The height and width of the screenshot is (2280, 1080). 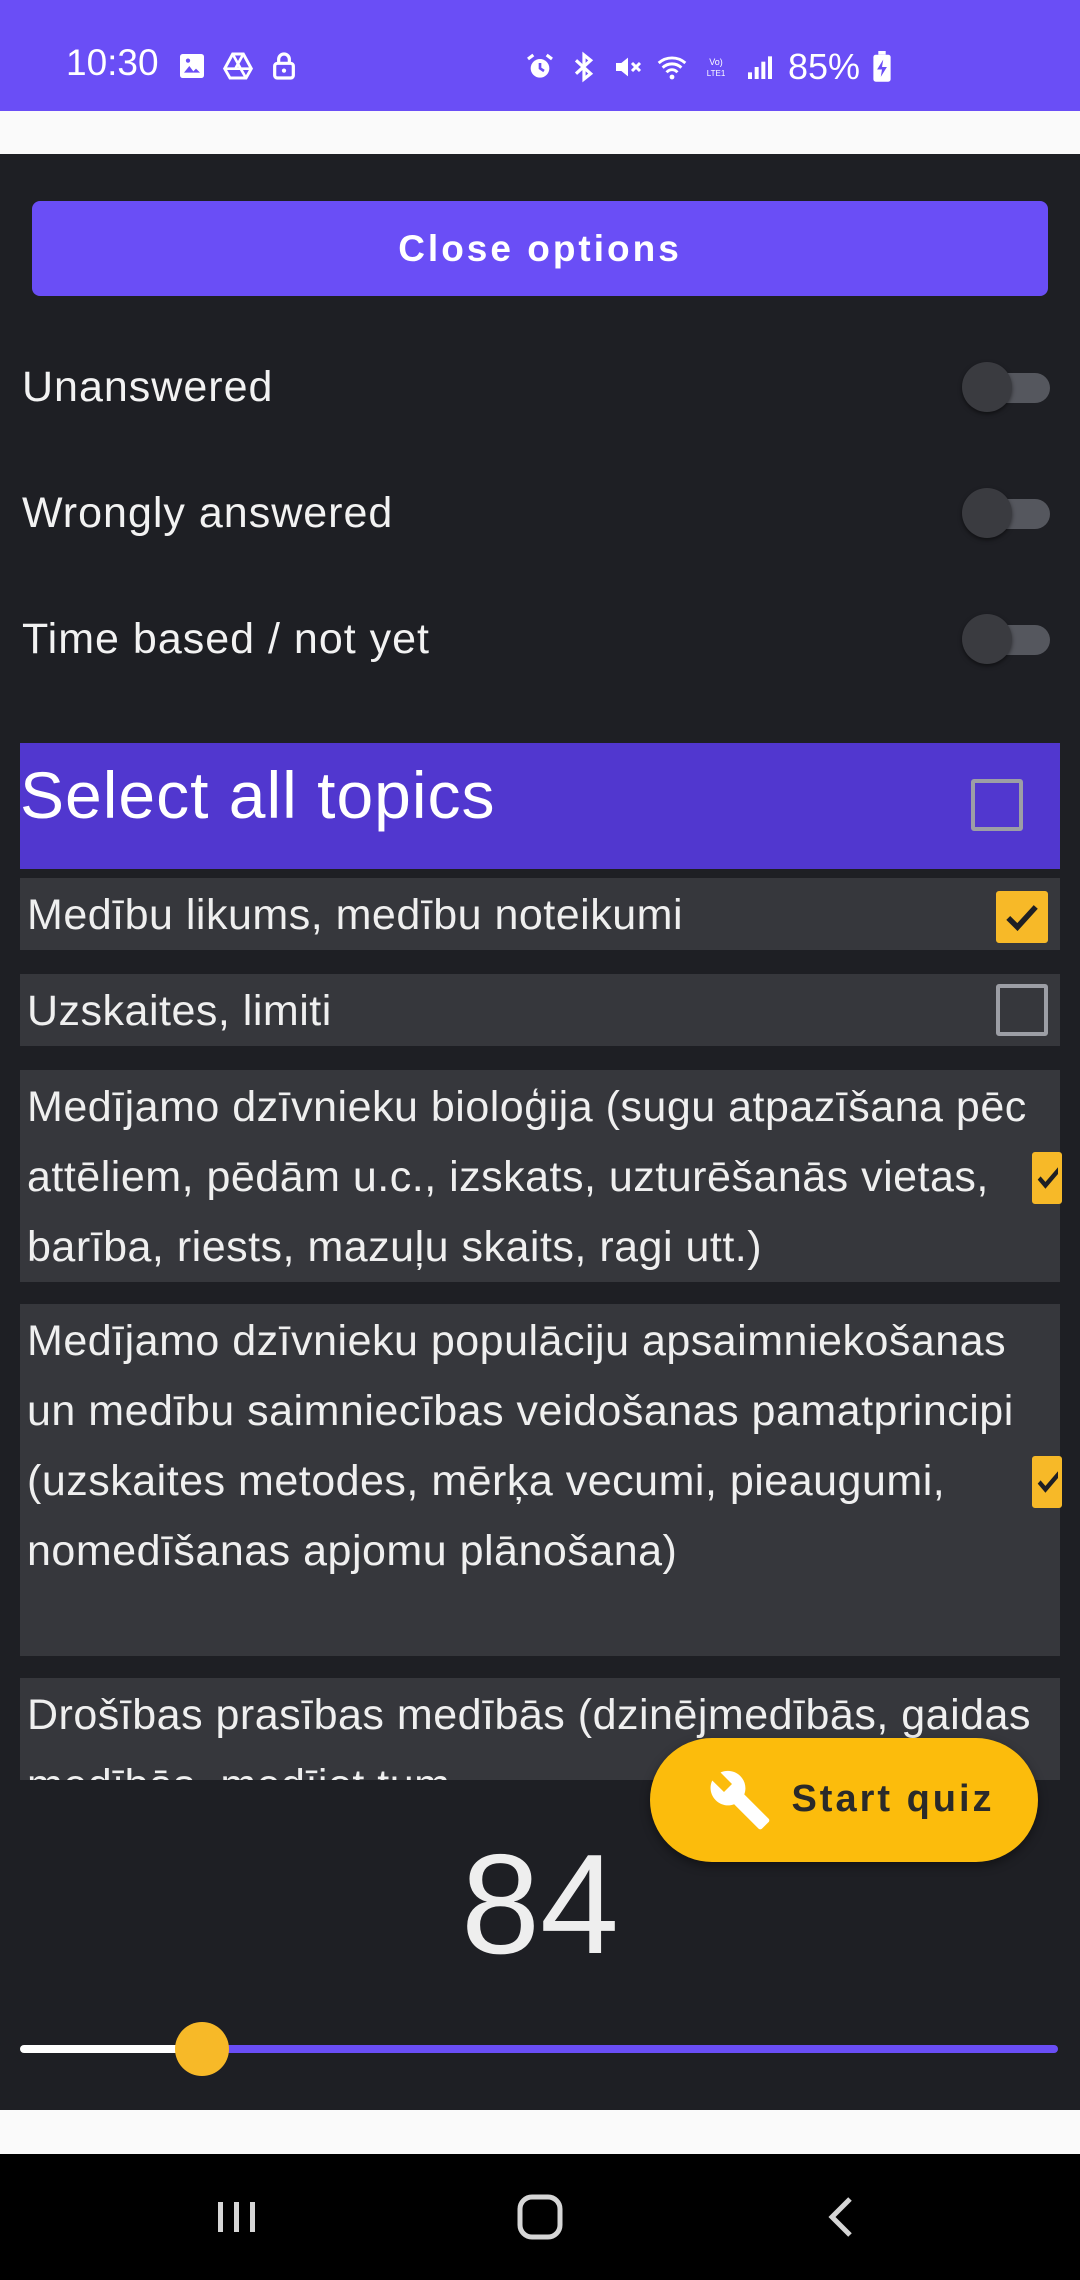 What do you see at coordinates (537, 387) in the screenshot?
I see `toggle-row-unanswered: Unanswered` at bounding box center [537, 387].